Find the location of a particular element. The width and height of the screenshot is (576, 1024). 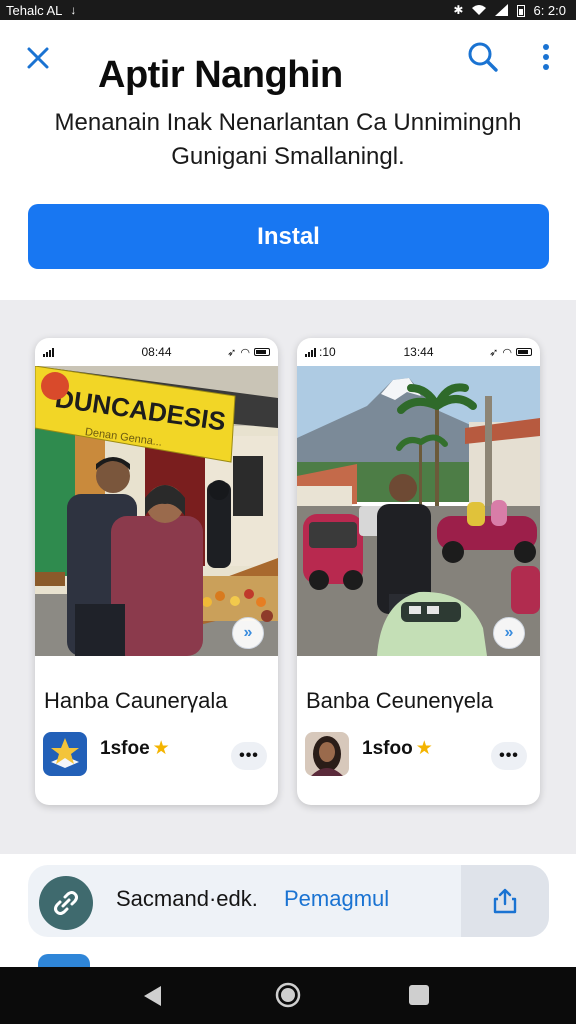

card-title: Hanba Caunerγala is located at coordinates (136, 700).